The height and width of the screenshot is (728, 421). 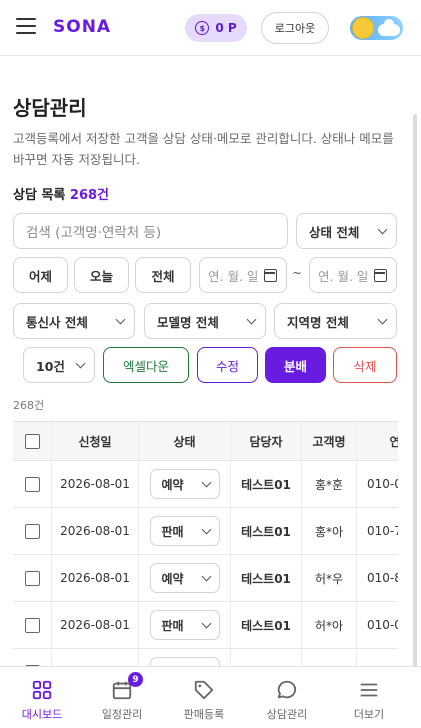 I want to click on page-title: 상담관리, so click(x=50, y=108).